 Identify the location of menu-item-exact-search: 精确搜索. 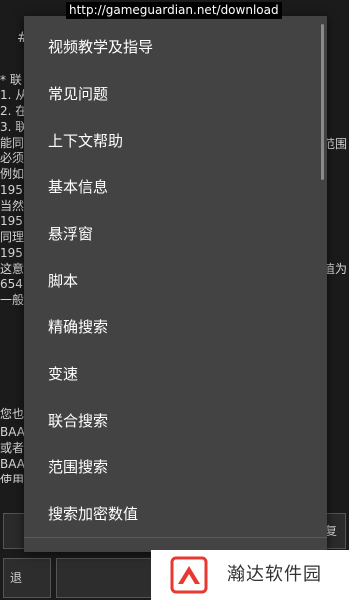
(169, 327).